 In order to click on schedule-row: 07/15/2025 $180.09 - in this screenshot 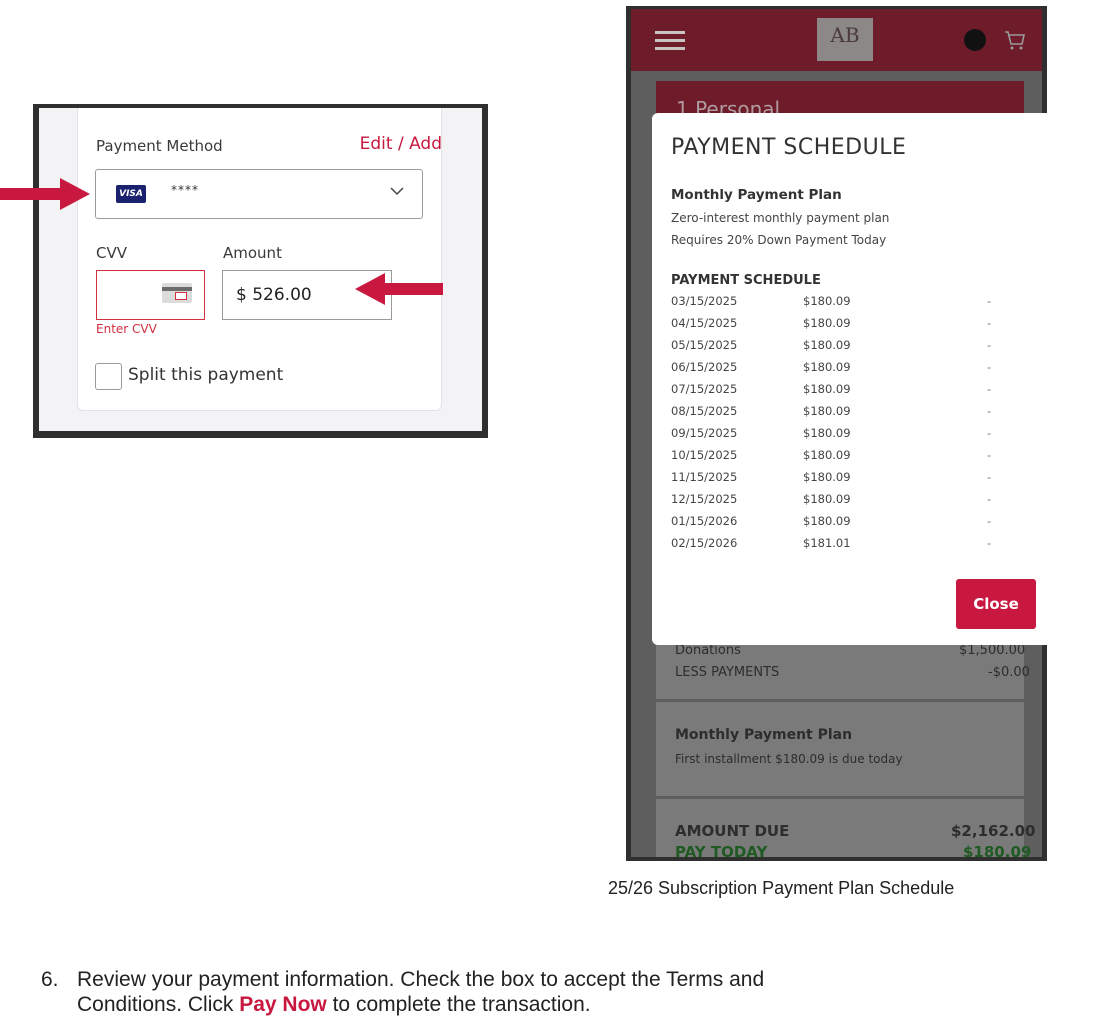, I will do `click(851, 393)`.